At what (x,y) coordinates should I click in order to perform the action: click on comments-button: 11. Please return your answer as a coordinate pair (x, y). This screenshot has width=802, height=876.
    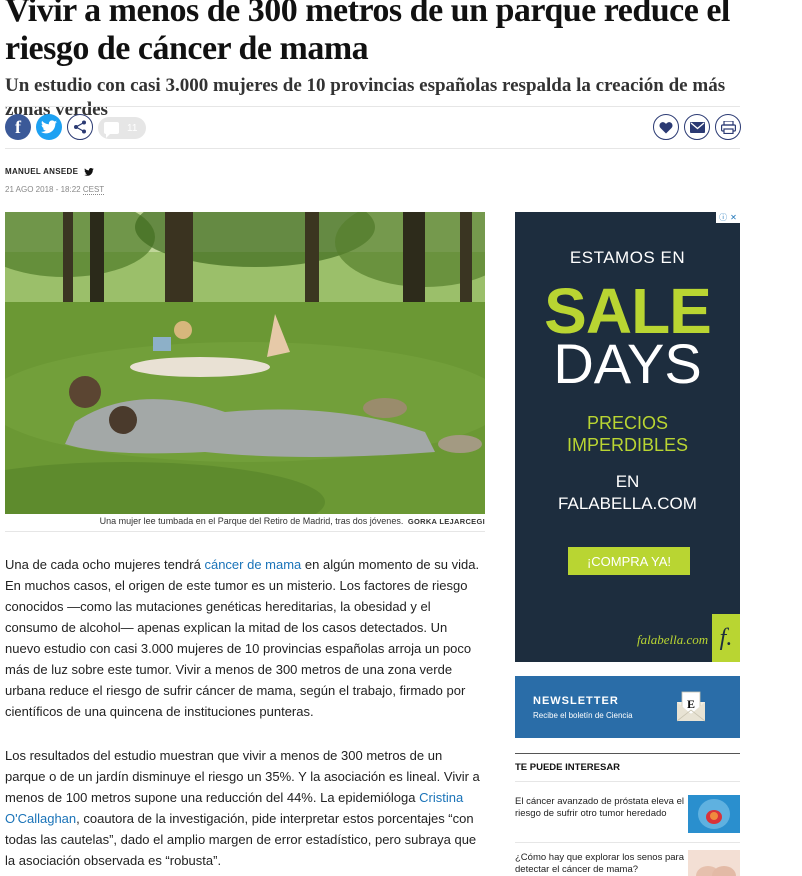
    Looking at the image, I should click on (122, 128).